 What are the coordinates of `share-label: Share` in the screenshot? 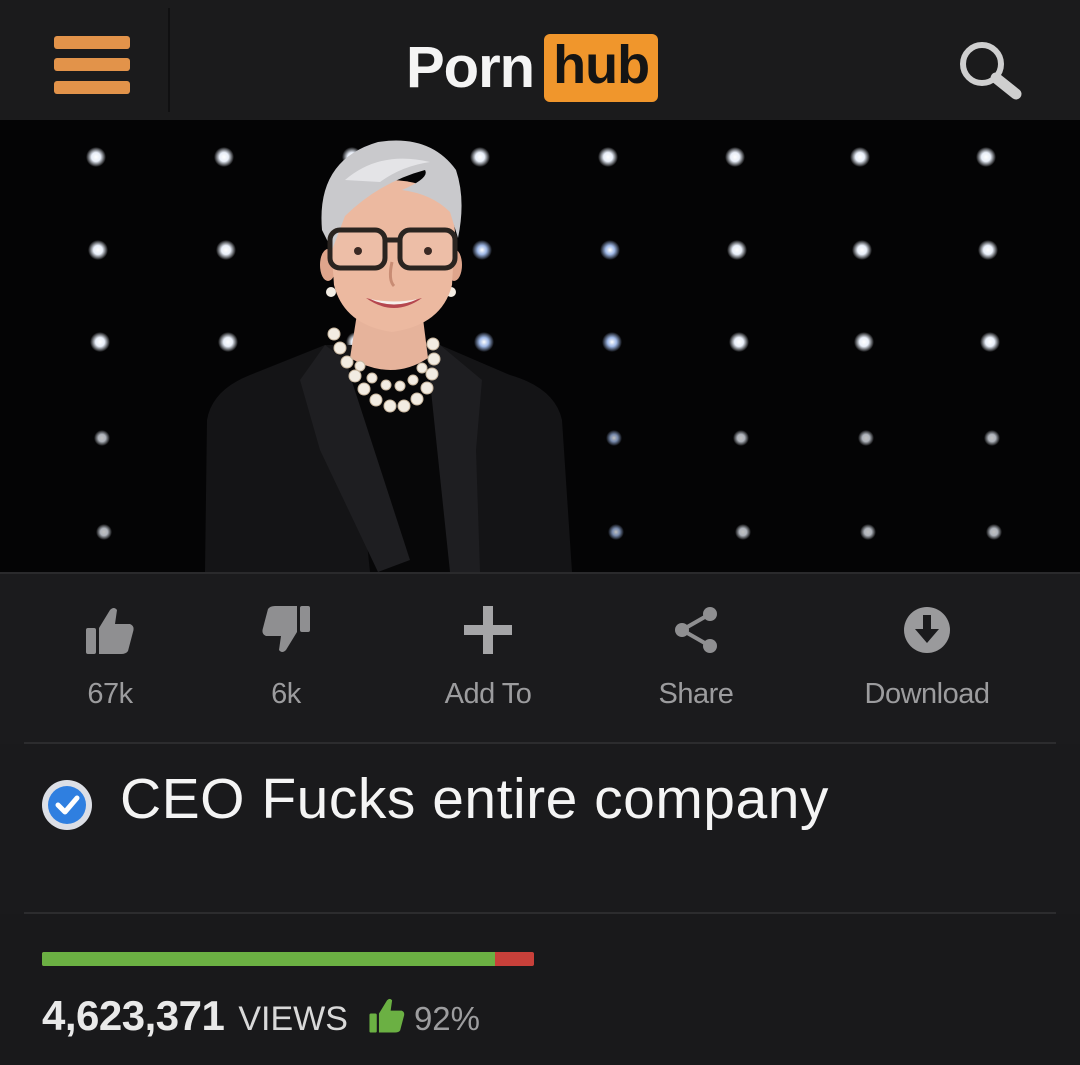 It's located at (696, 694).